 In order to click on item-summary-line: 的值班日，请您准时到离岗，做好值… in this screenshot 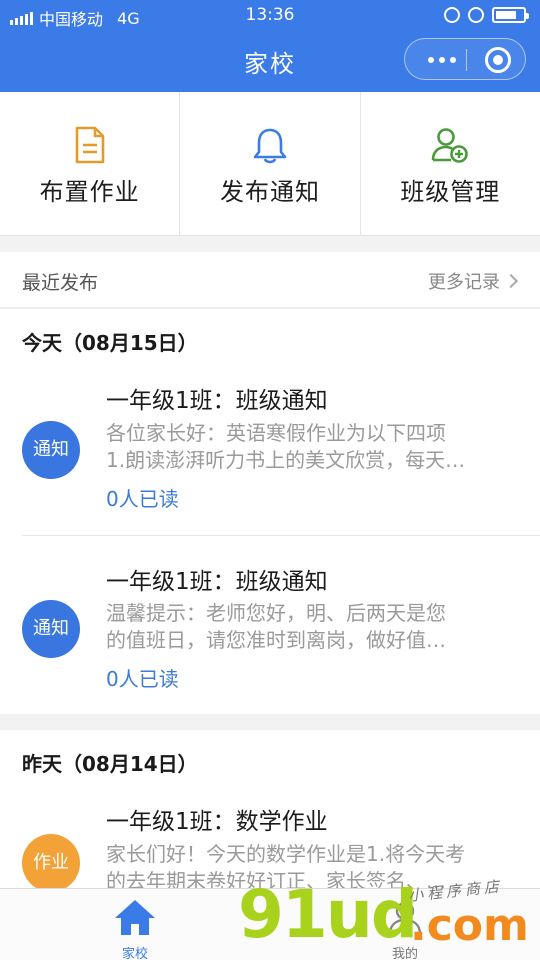, I will do `click(276, 640)`.